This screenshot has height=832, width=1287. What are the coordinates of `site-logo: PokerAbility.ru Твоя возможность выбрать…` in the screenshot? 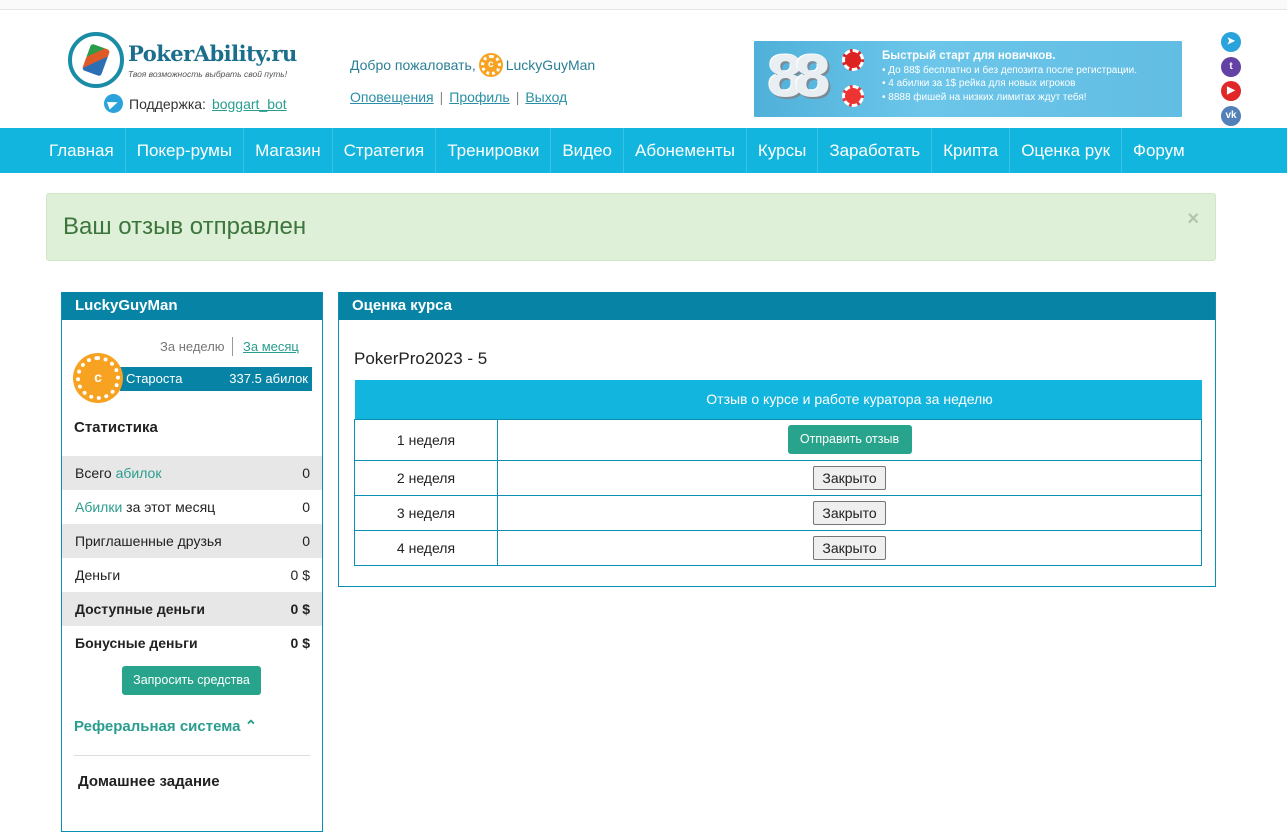 It's located at (183, 61).